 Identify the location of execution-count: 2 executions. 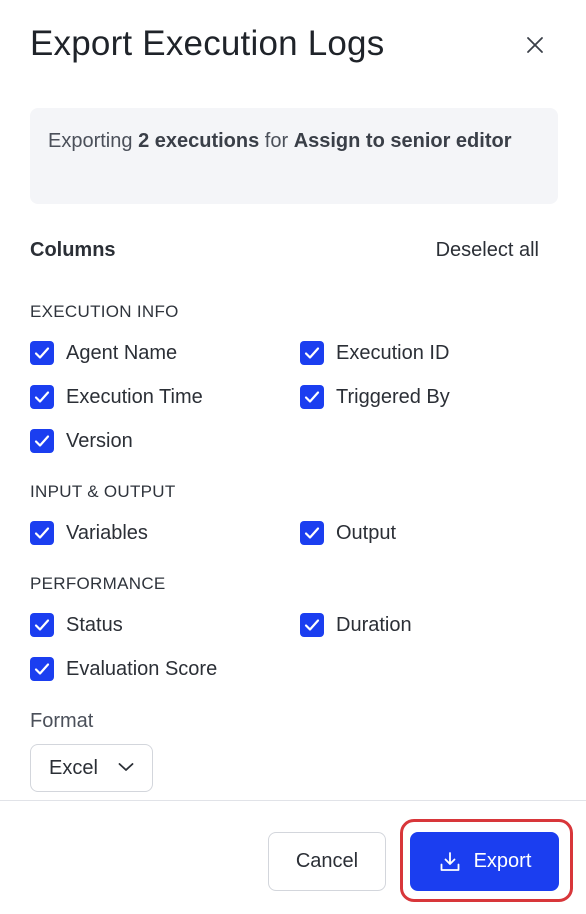
(199, 141).